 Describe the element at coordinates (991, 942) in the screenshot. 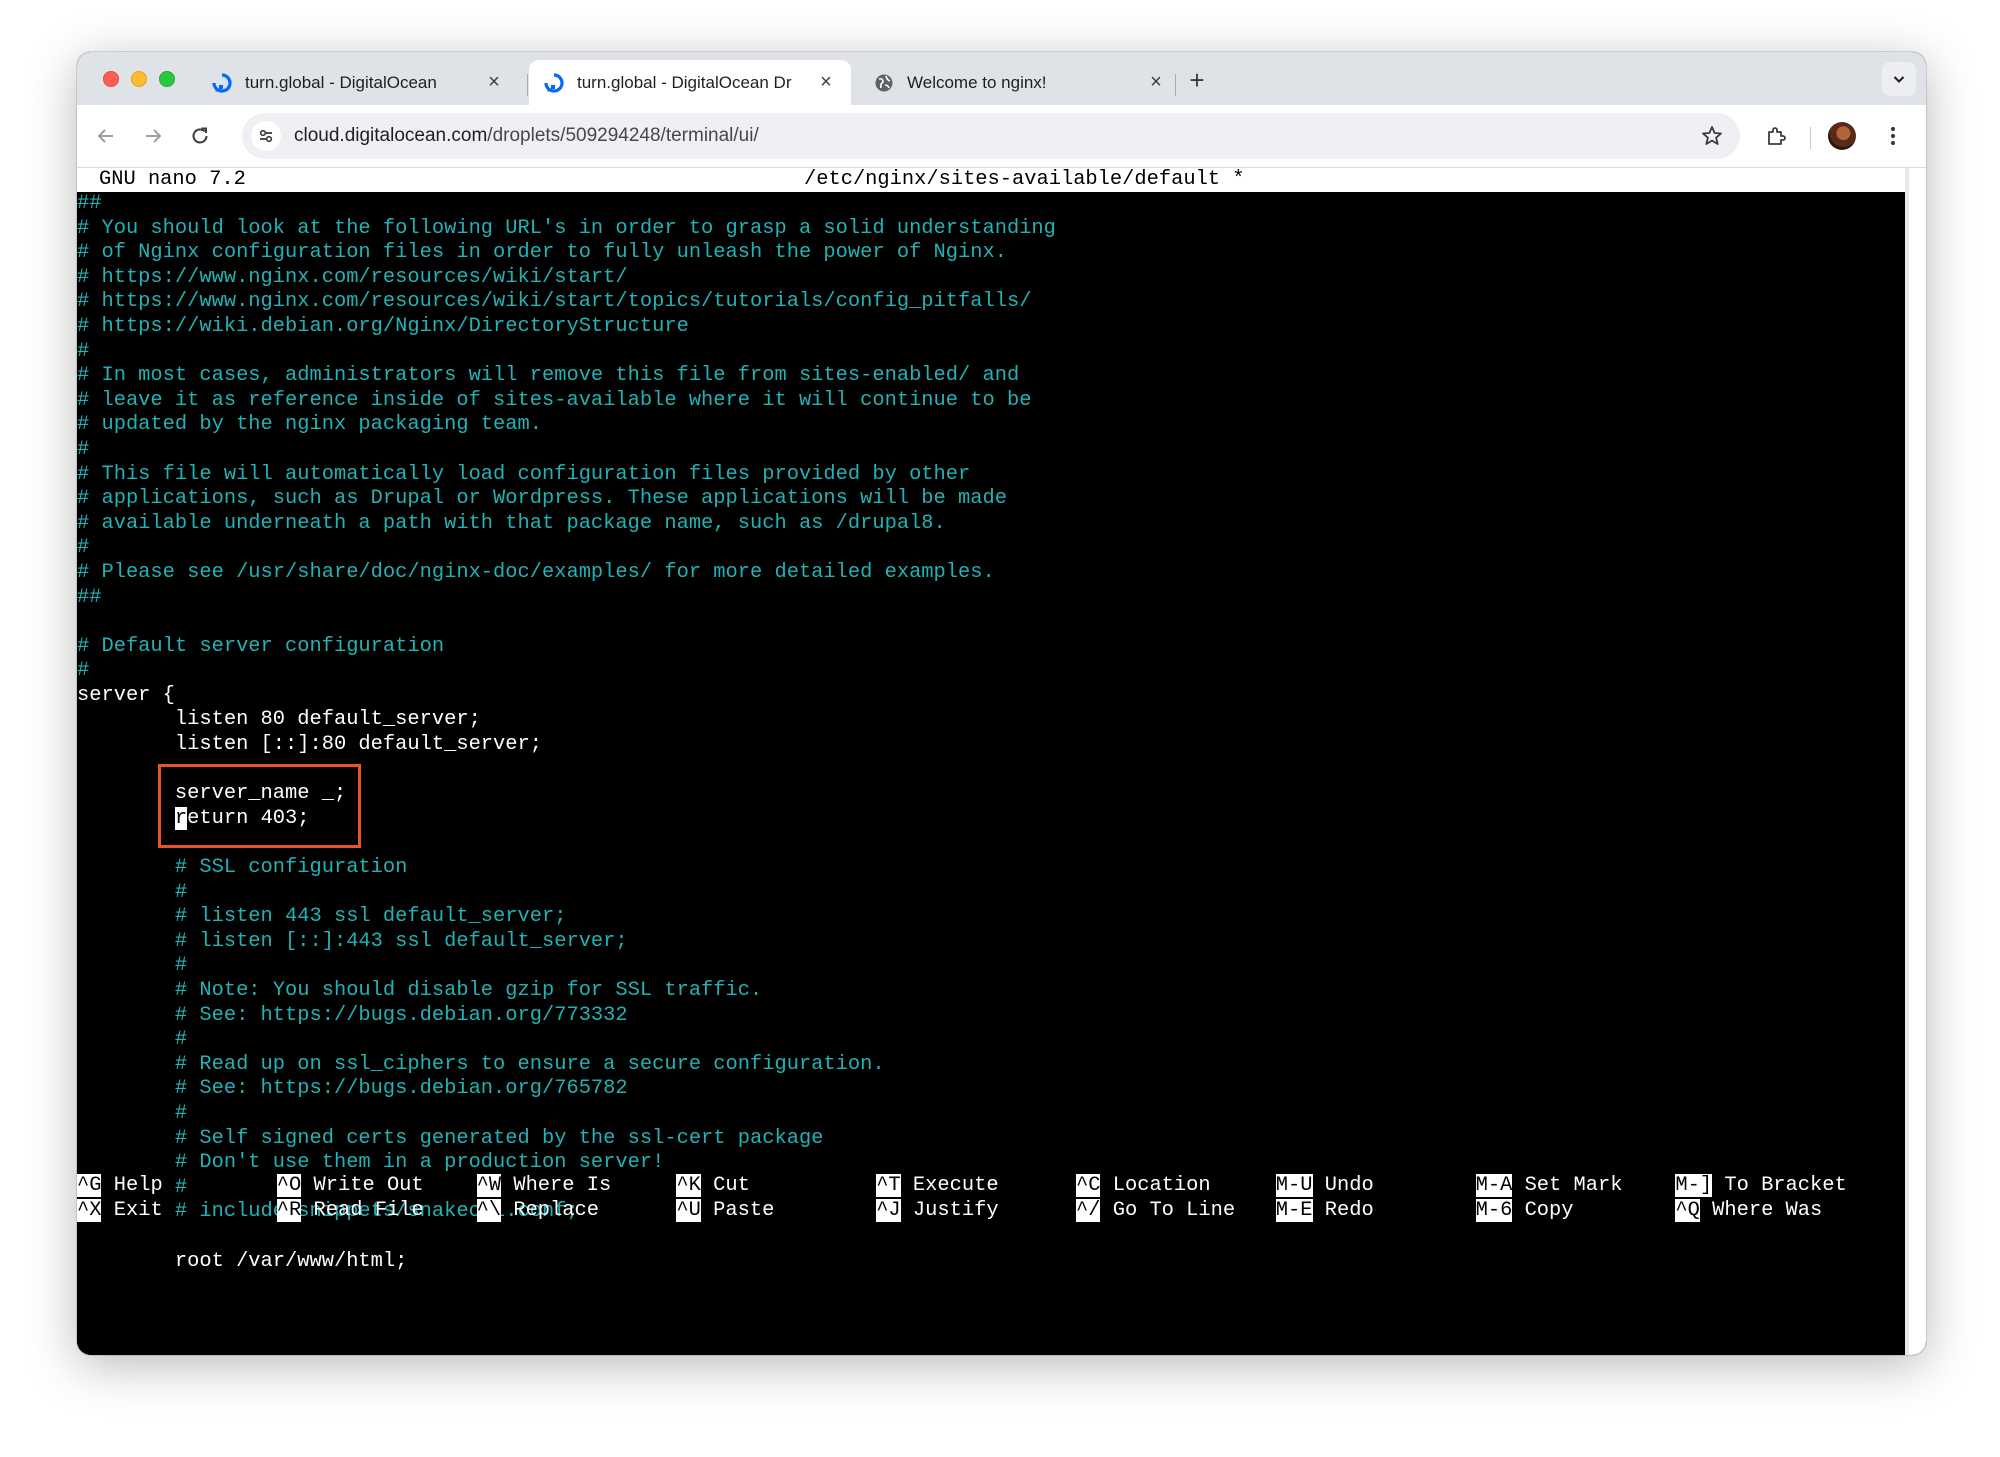

I see `comment-line: # listen [::]:443 ssl default_server;` at that location.